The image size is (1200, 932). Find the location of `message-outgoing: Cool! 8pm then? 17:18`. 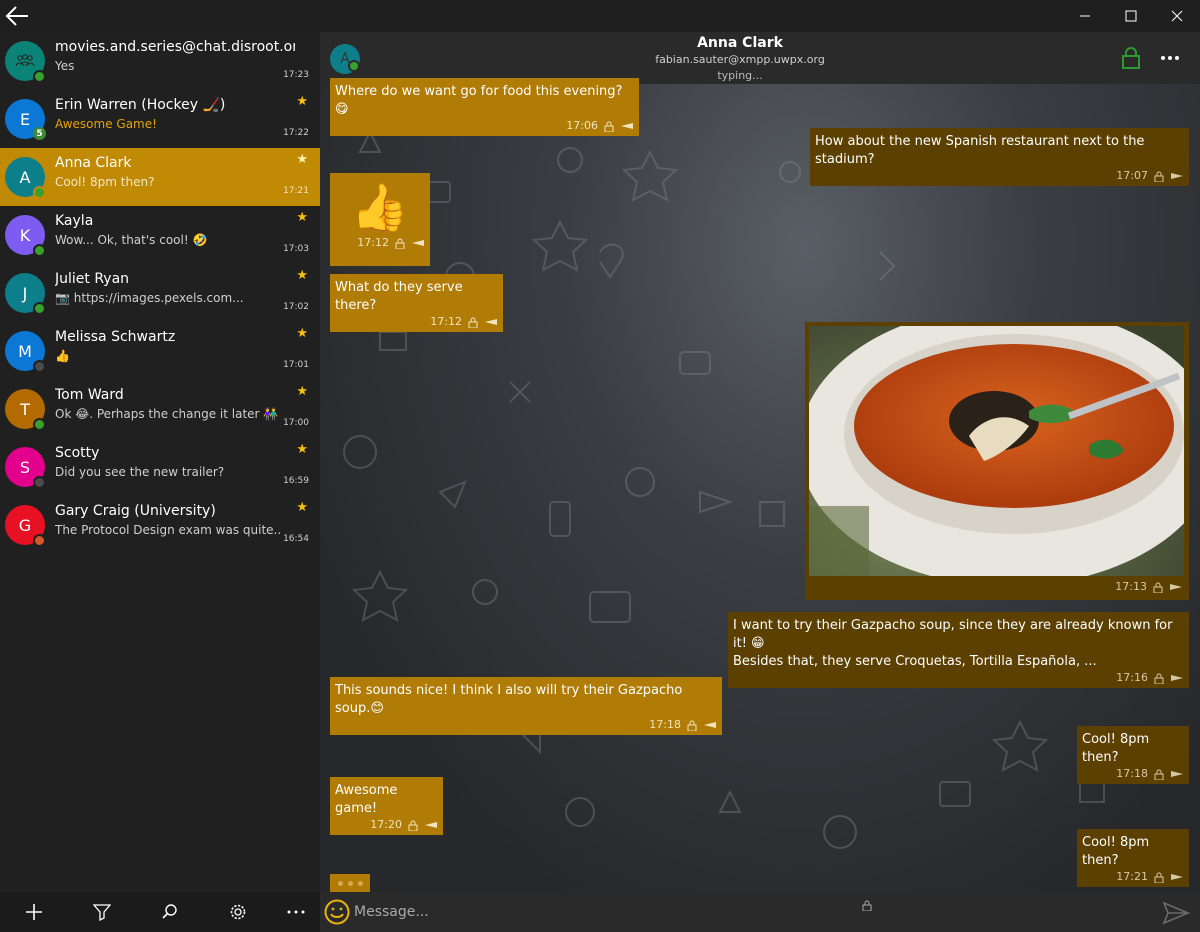

message-outgoing: Cool! 8pm then? 17:18 is located at coordinates (1133, 755).